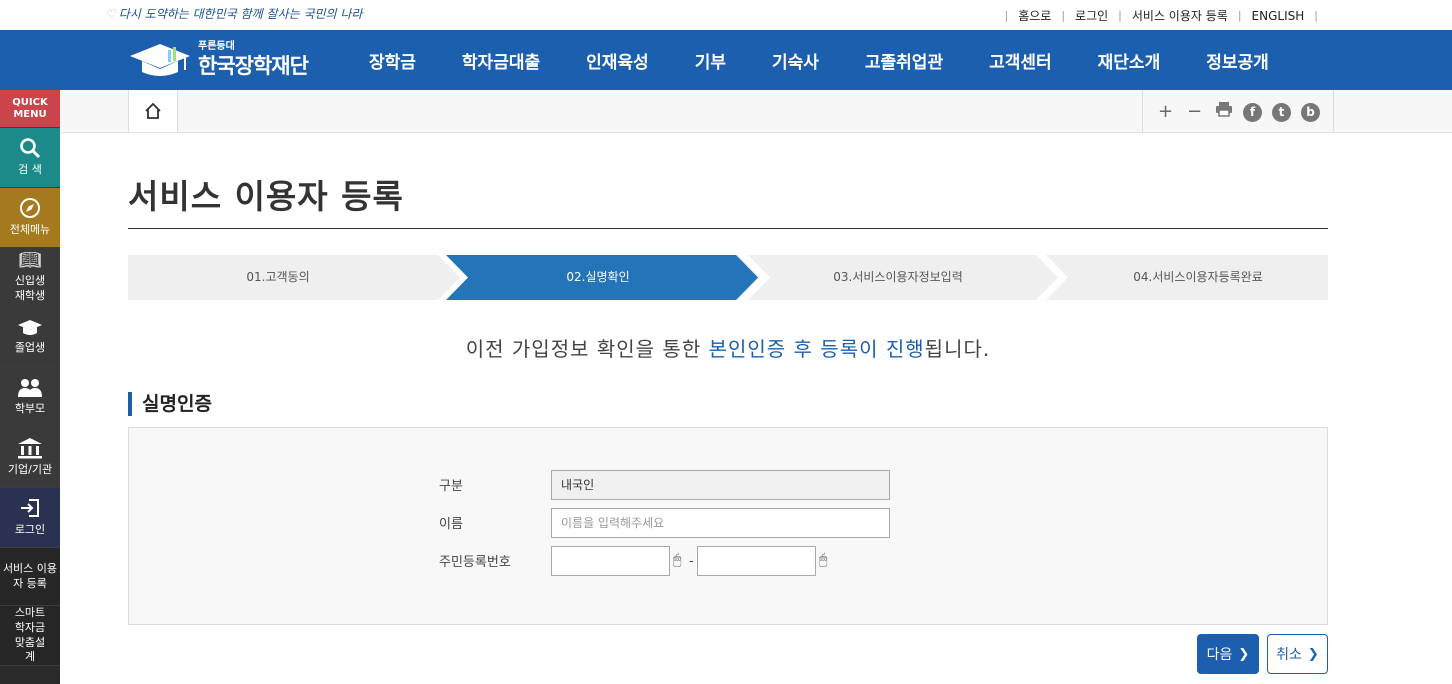  Describe the element at coordinates (1194, 111) in the screenshot. I see `zoom-out-icon: −` at that location.